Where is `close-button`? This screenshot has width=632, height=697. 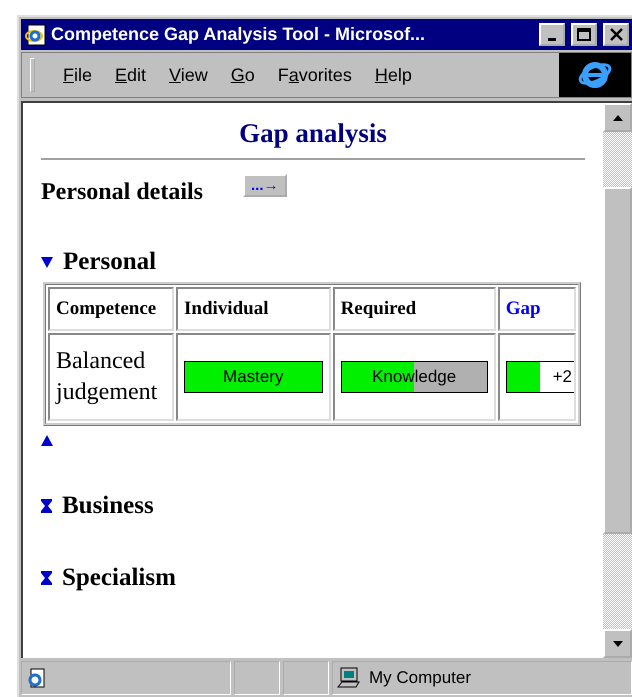 close-button is located at coordinates (616, 34).